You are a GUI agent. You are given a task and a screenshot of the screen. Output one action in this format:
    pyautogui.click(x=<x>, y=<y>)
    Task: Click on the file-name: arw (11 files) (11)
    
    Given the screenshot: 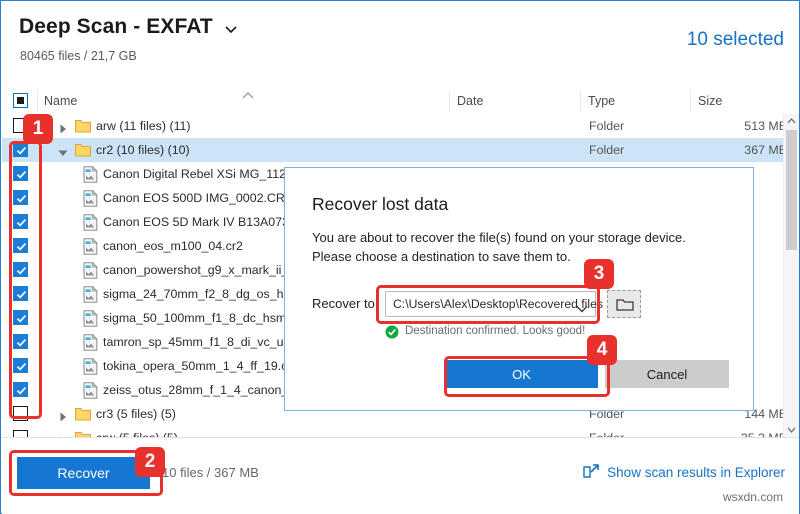 What is the action you would take?
    pyautogui.click(x=143, y=126)
    